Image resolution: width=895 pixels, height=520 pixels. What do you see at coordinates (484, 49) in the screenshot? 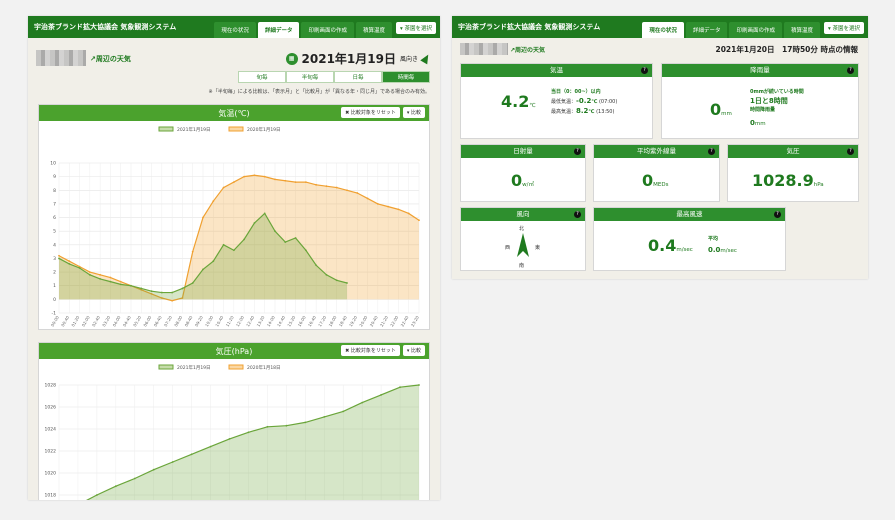
I see `blurred-location-name-r` at bounding box center [484, 49].